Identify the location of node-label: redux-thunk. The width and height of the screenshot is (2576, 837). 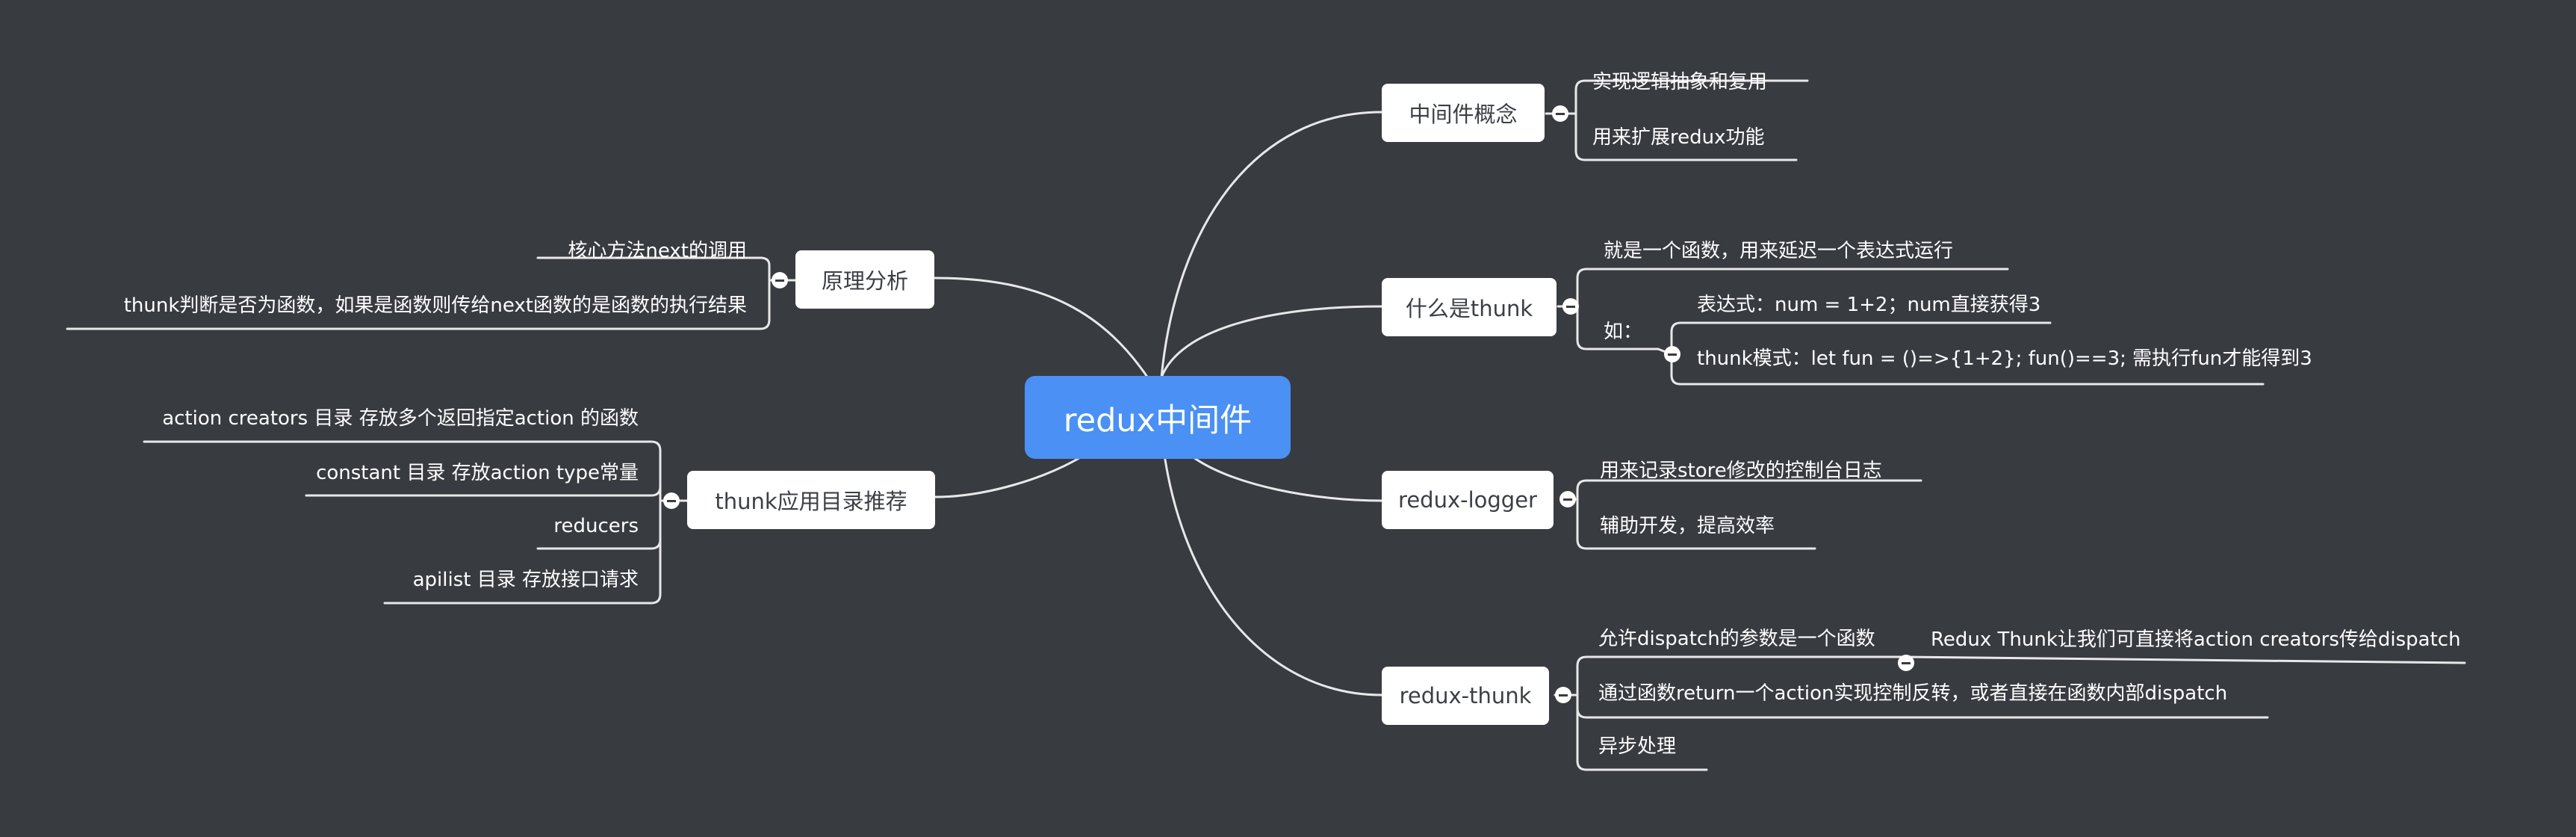
(1465, 695).